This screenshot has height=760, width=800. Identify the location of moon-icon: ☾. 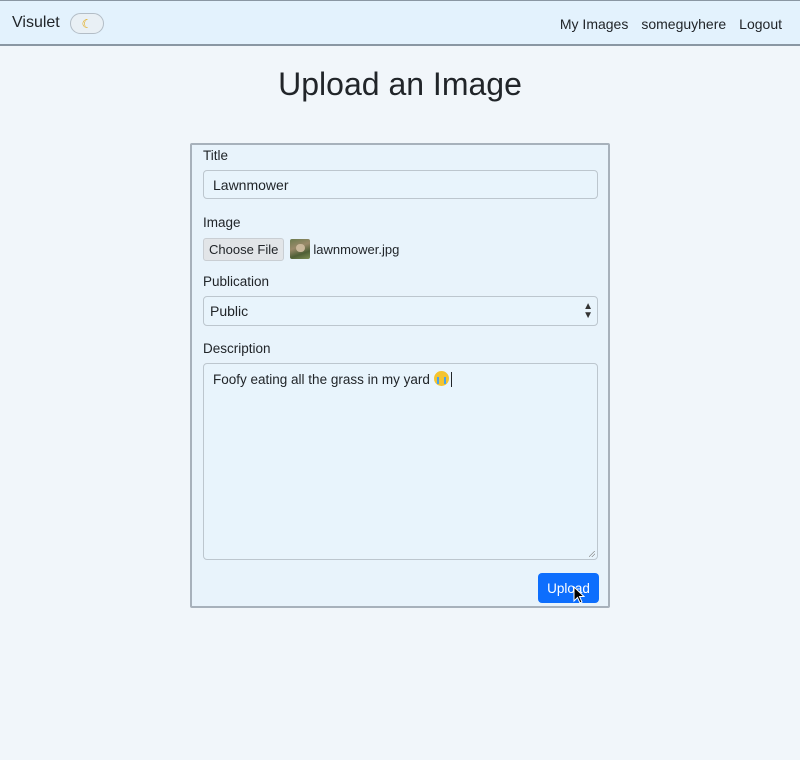
(87, 23).